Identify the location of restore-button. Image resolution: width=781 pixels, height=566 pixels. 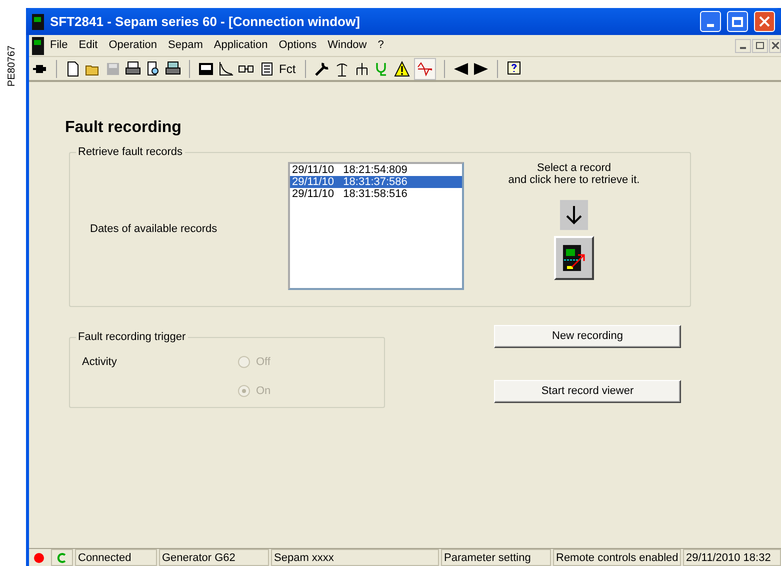
(760, 45).